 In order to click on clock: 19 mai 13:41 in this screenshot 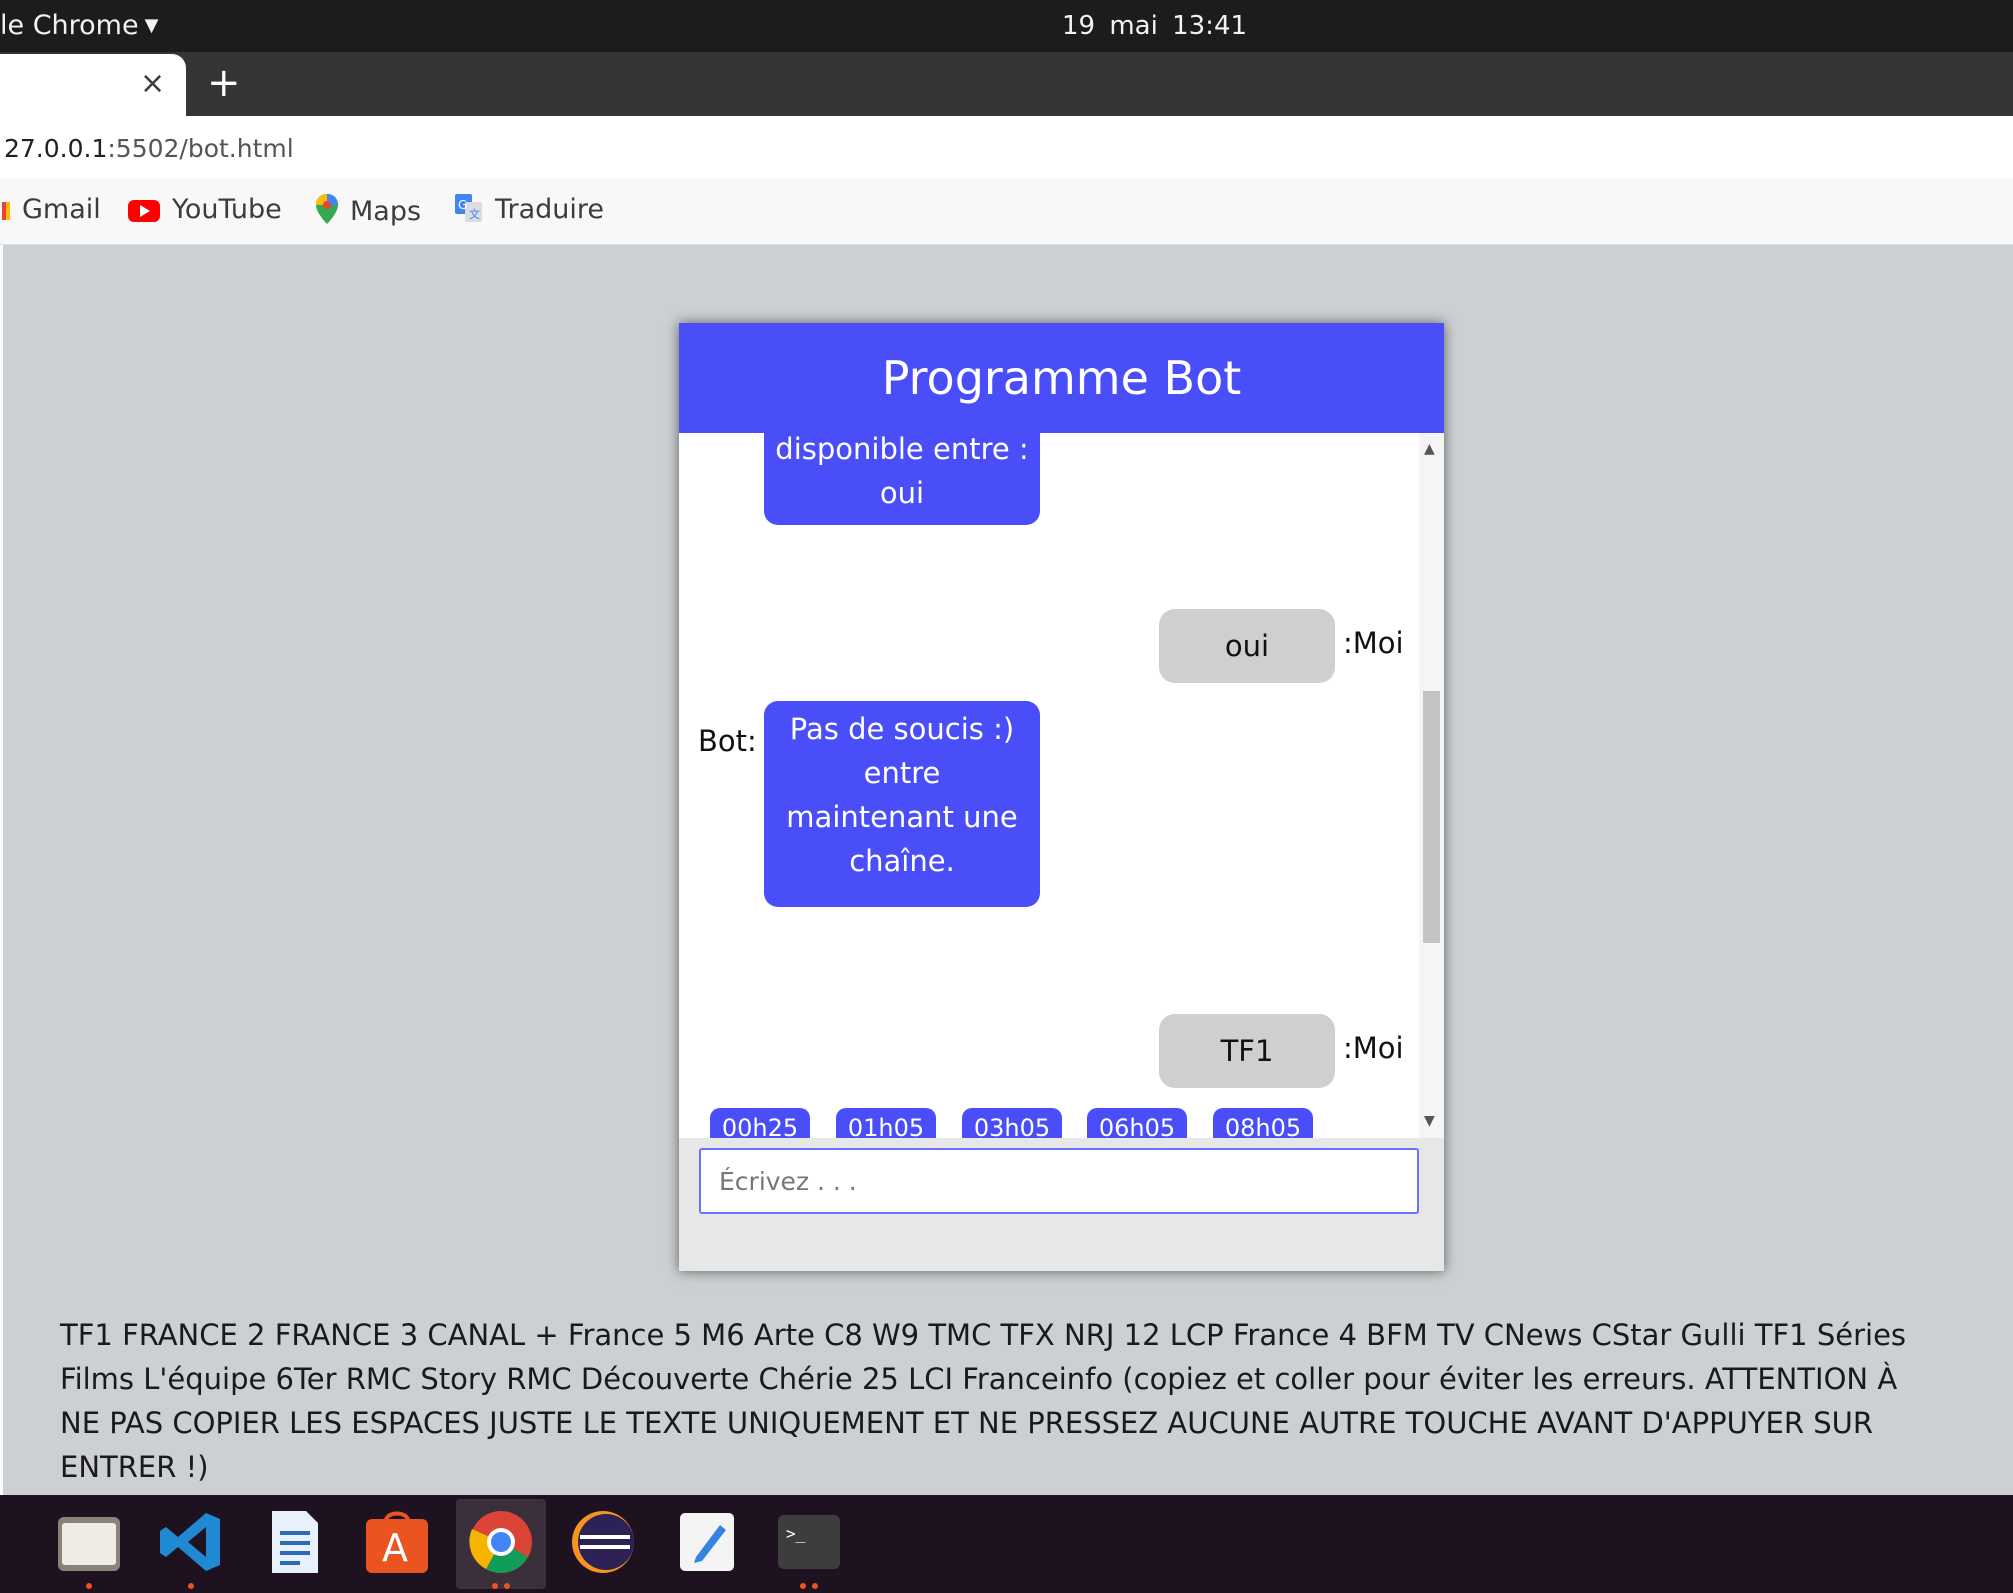, I will do `click(1154, 26)`.